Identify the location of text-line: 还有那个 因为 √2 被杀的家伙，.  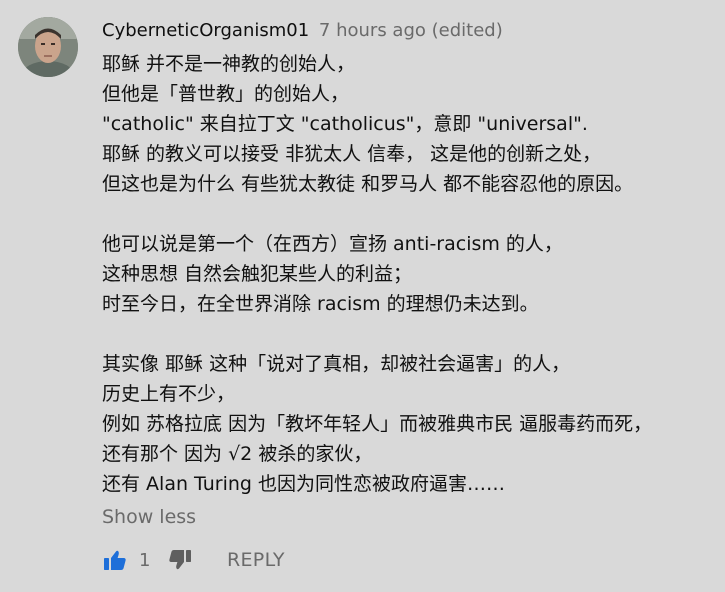
(237, 454).